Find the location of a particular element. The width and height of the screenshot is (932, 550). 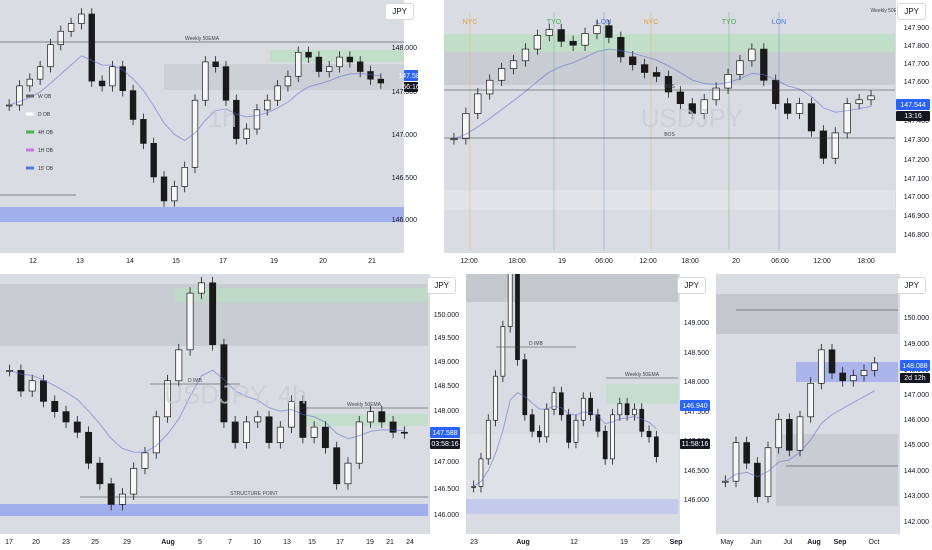

time-tick: 17 is located at coordinates (223, 261).